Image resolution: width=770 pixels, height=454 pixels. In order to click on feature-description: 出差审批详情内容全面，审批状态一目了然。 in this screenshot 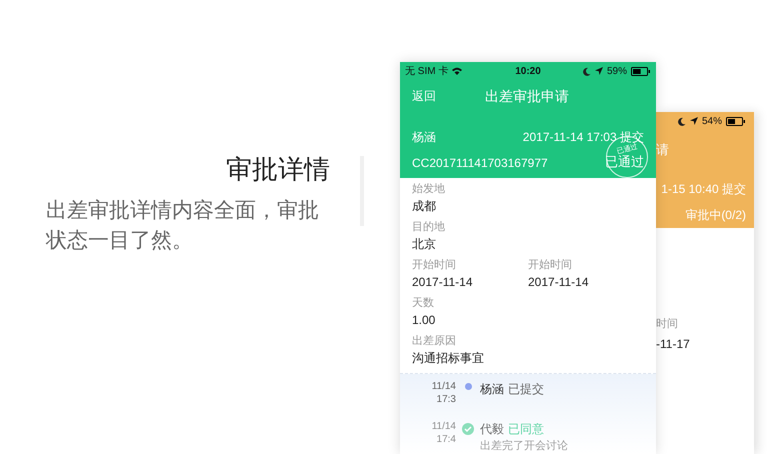, I will do `click(183, 226)`.